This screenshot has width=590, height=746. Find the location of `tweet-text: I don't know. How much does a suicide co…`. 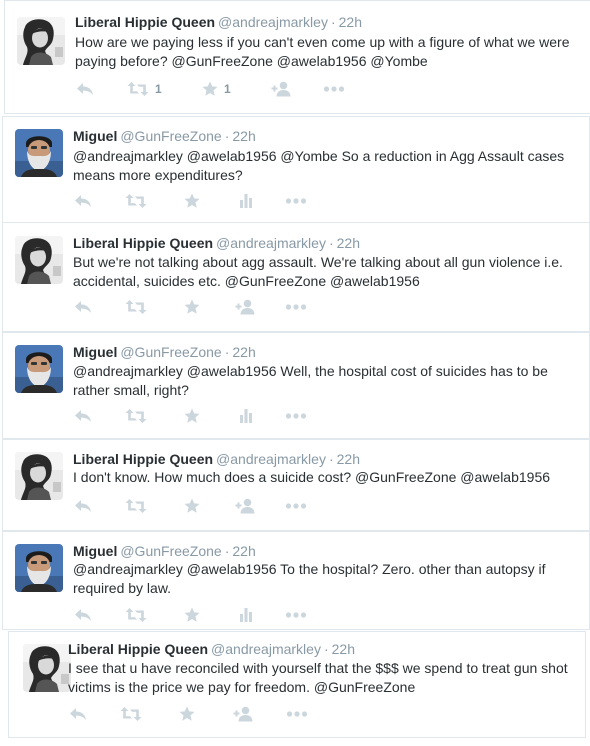

tweet-text: I don't know. How much does a suicide co… is located at coordinates (312, 477).